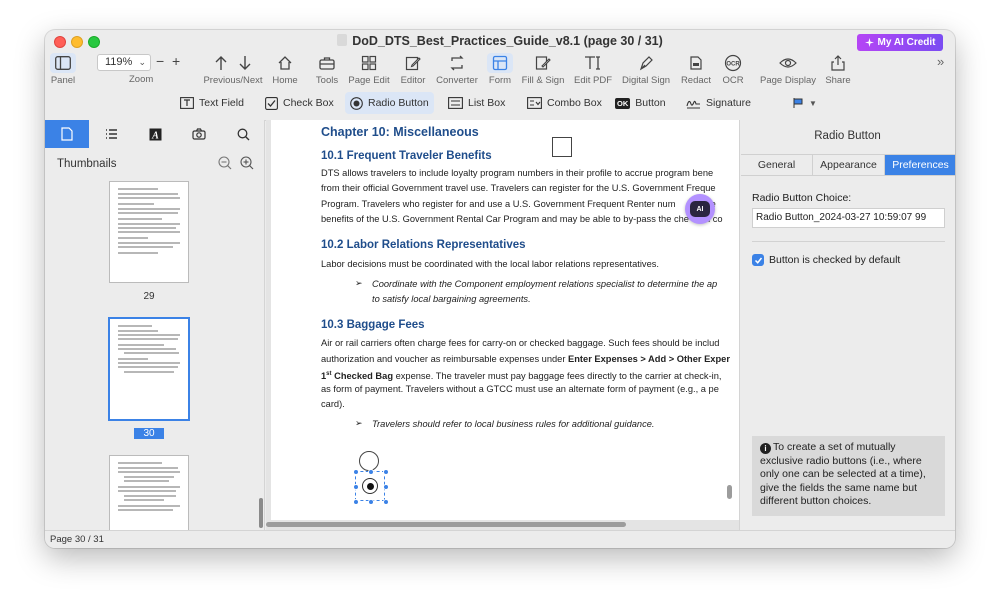 The height and width of the screenshot is (608, 1000). I want to click on combo-box-tool: Combo Box, so click(564, 103).